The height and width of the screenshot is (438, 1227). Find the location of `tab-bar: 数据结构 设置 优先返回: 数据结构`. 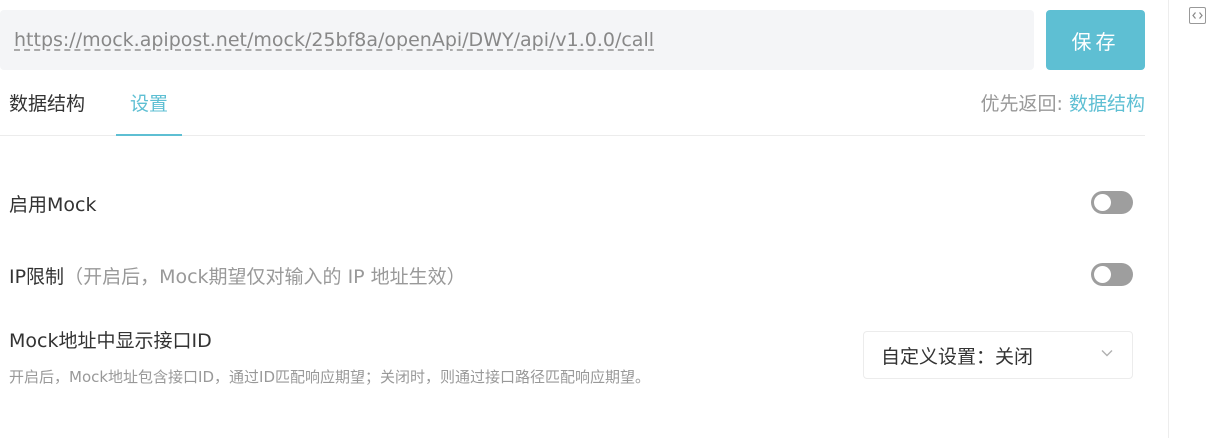

tab-bar: 数据结构 设置 优先返回: 数据结构 is located at coordinates (572, 106).